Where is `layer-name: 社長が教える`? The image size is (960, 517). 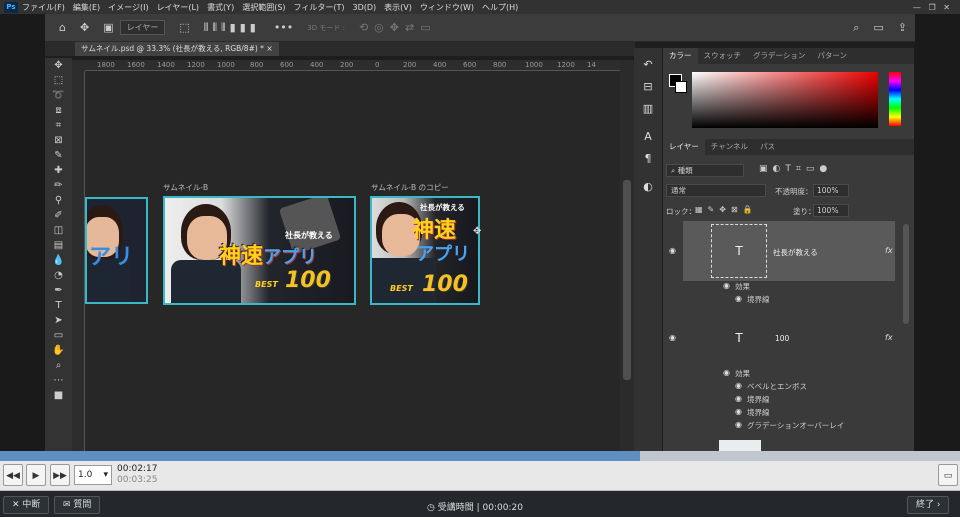 layer-name: 社長が教える is located at coordinates (795, 252).